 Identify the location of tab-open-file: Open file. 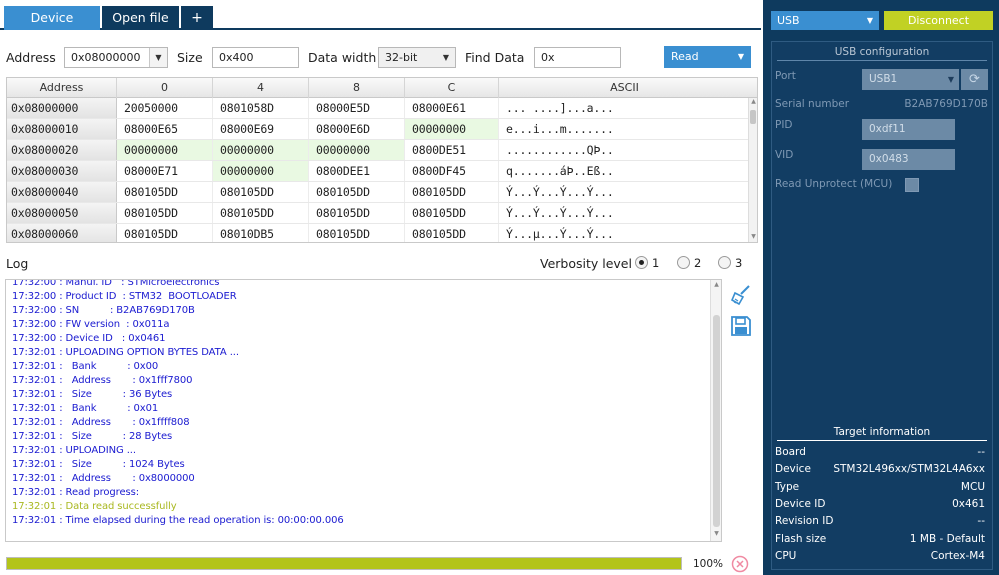
(140, 18).